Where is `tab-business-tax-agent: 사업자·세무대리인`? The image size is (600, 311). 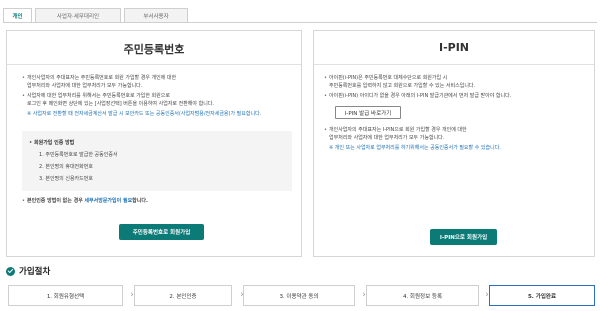 tab-business-tax-agent: 사업자·세무대리인 is located at coordinates (78, 15).